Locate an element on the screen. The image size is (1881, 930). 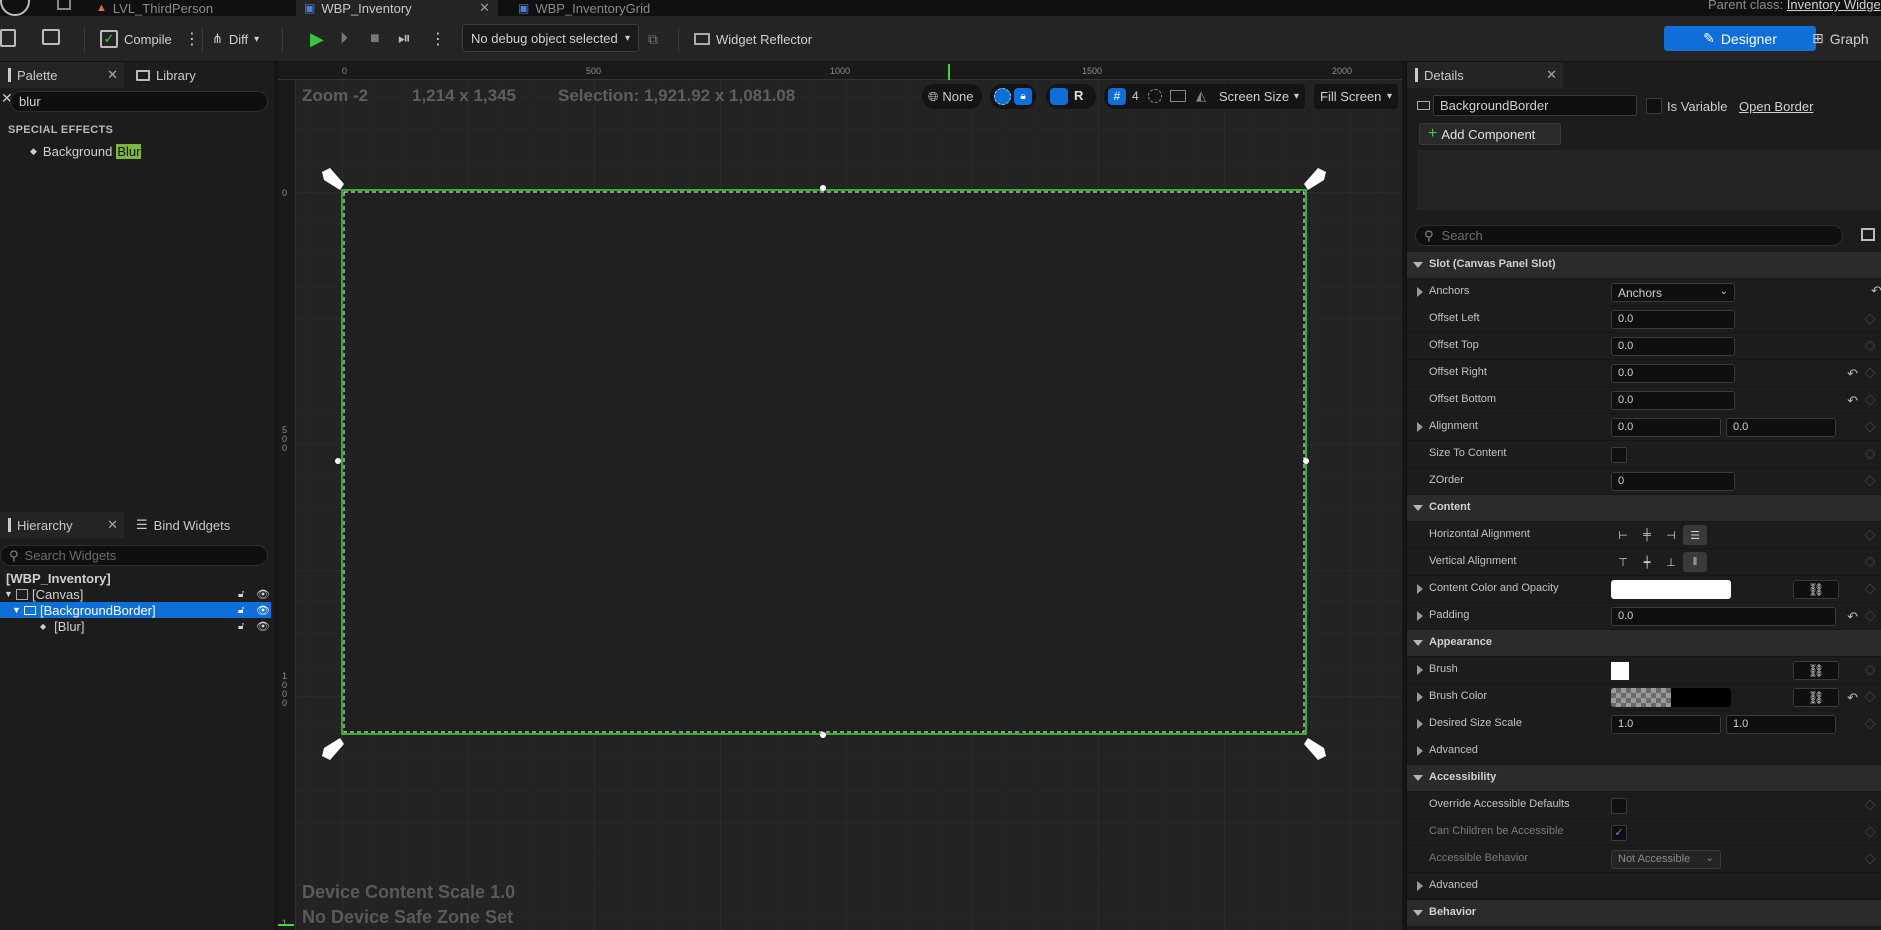
hierarchy-search-input: ⚲ Search Widgets is located at coordinates (134, 555).